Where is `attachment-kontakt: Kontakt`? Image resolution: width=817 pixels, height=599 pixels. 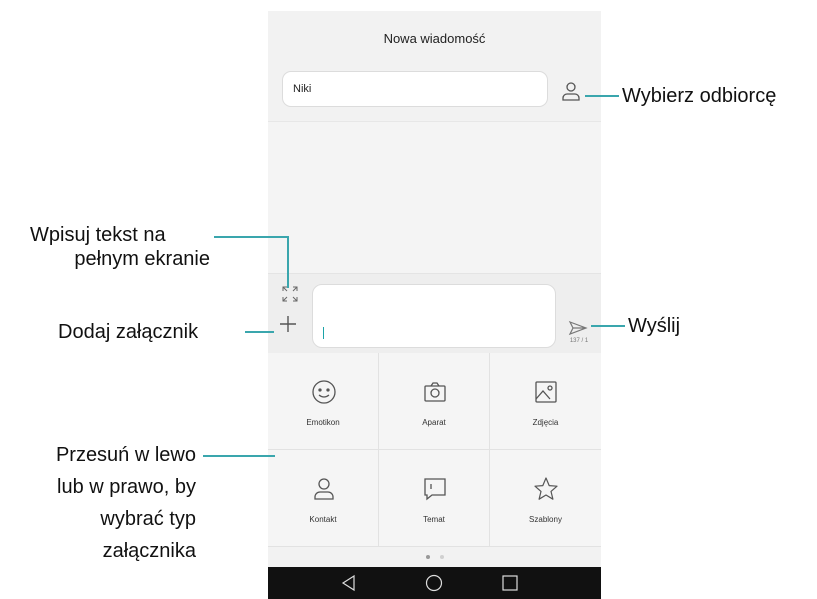
attachment-kontakt: Kontakt is located at coordinates (323, 498).